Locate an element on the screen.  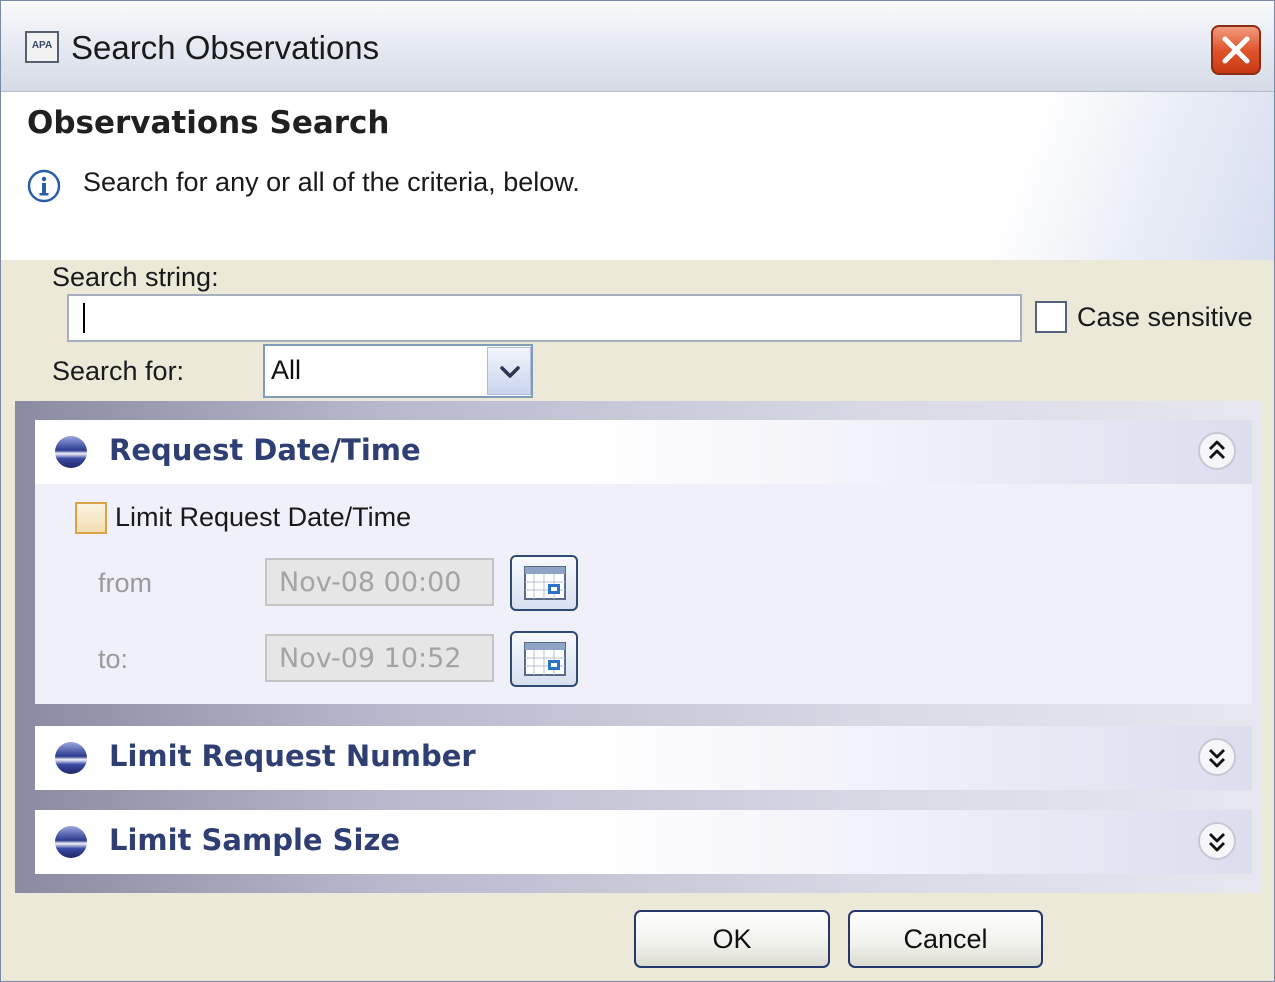
window-title: Search Observations is located at coordinates (225, 47).